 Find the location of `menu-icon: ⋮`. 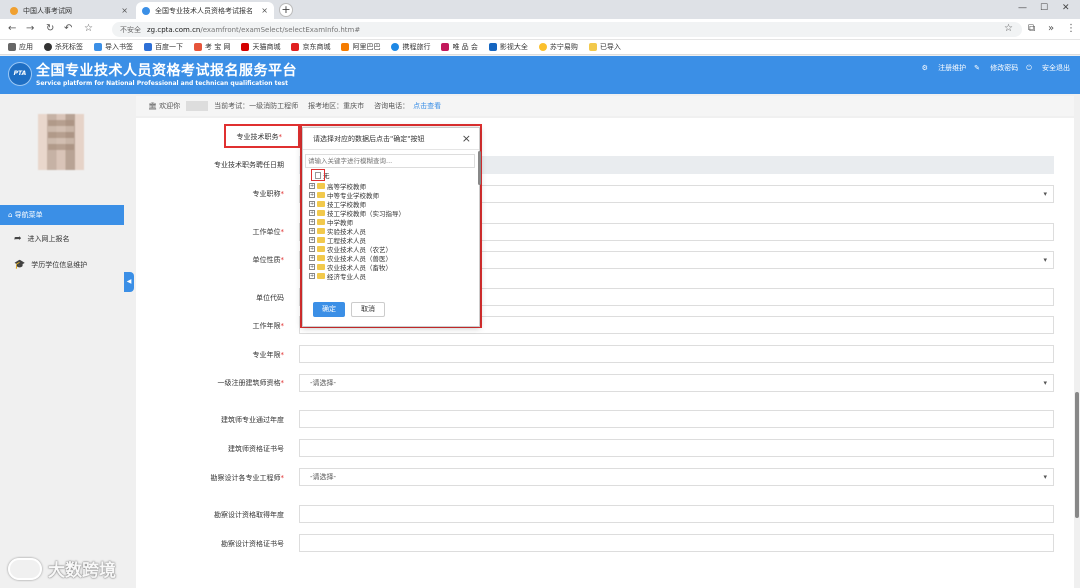

menu-icon: ⋮ is located at coordinates (1071, 28).